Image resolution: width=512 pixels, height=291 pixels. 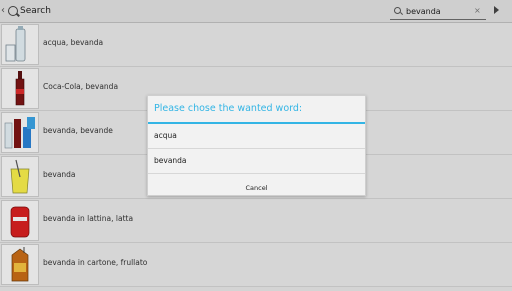 What do you see at coordinates (165, 135) in the screenshot?
I see `dialog-option-label: acqua` at bounding box center [165, 135].